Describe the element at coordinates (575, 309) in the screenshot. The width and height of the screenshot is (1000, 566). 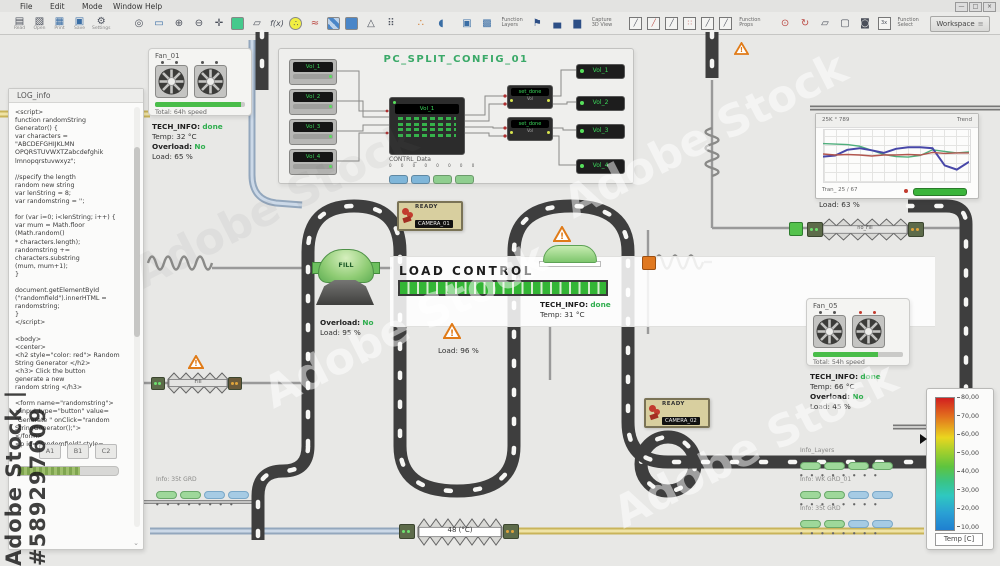
I see `center-info: TECH_INFO: done Temp: 31 °C` at that location.